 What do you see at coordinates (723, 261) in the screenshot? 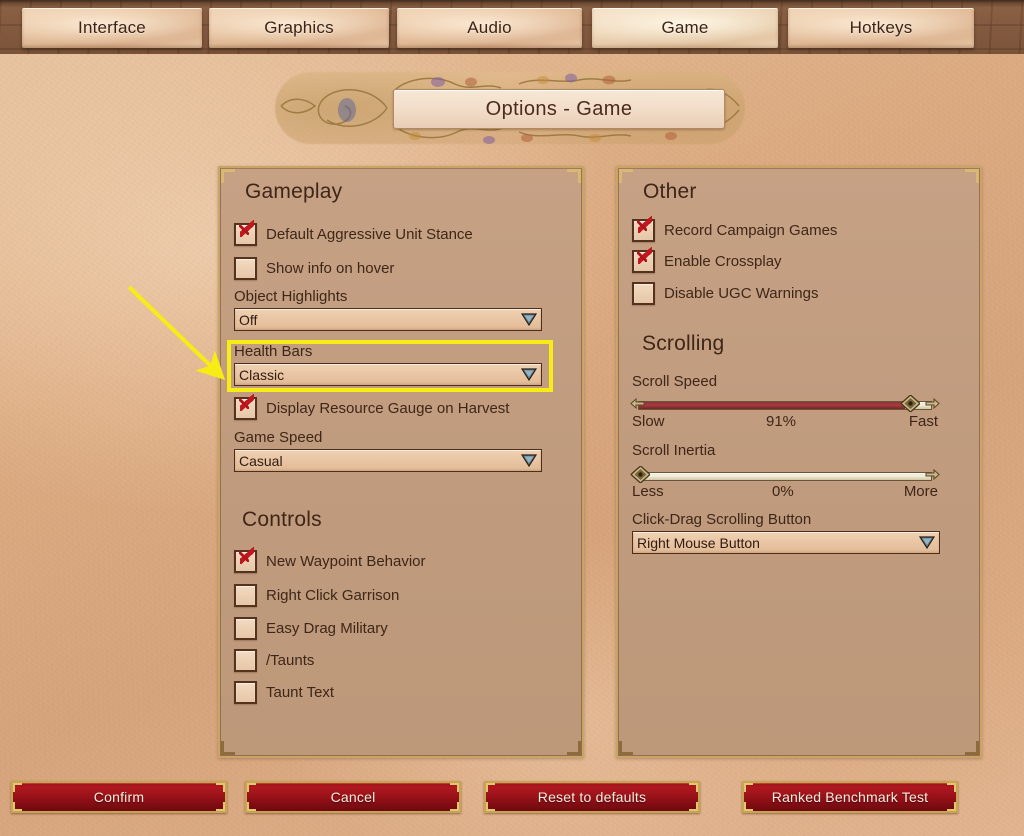
I see `checkbox-label: Enable Crossplay` at bounding box center [723, 261].